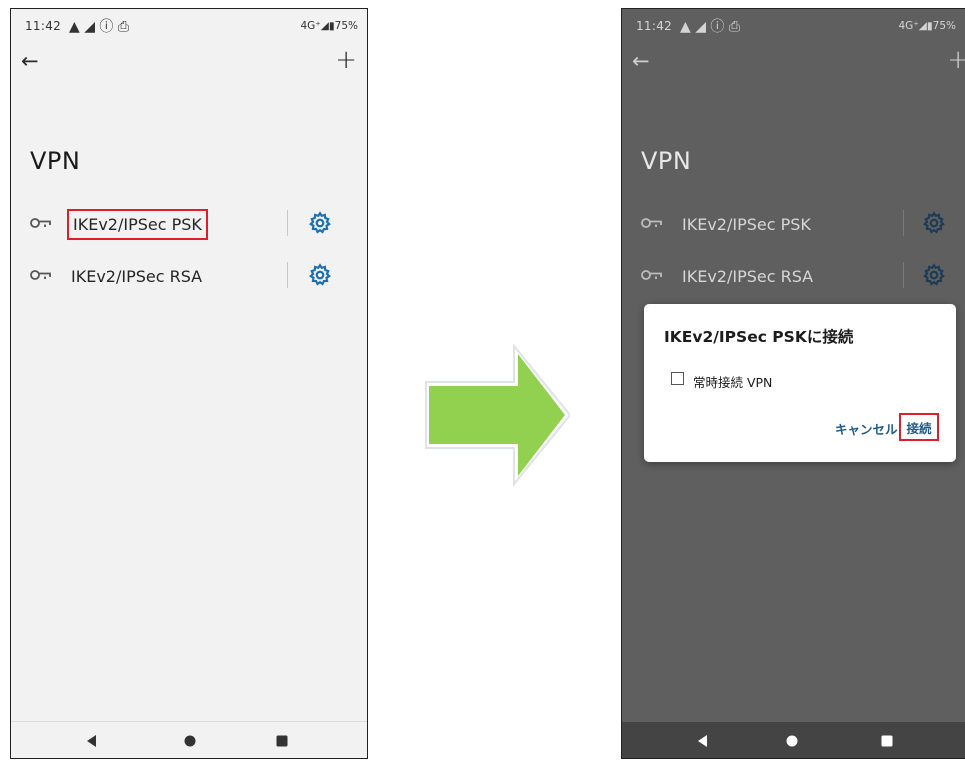 The width and height of the screenshot is (965, 763). What do you see at coordinates (759, 337) in the screenshot?
I see `dialog-title: IKEv2/IPSec PSKに接続` at bounding box center [759, 337].